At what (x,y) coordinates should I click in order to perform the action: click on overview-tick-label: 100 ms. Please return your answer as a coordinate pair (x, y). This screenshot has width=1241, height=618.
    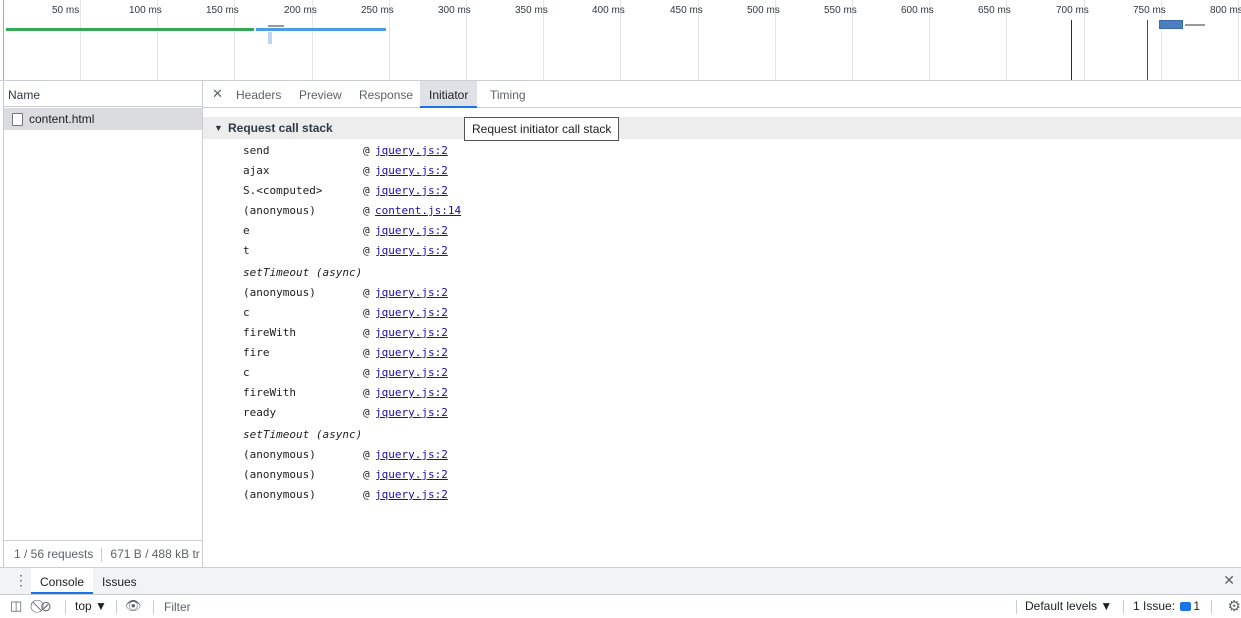
    Looking at the image, I should click on (145, 10).